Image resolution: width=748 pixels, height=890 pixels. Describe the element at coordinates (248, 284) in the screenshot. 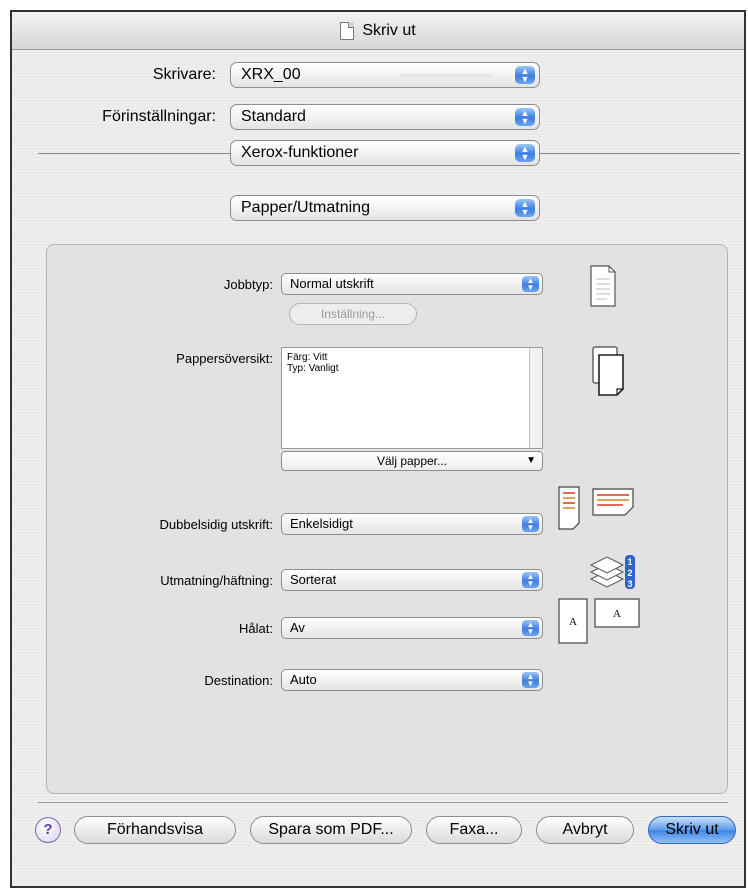

I see `job-type-label: Jobbtyp:` at that location.